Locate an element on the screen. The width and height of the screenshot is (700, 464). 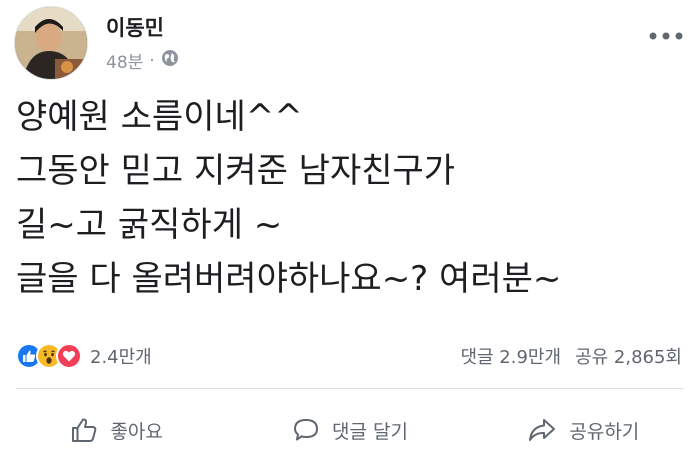
comment-button: 댓글 달기 is located at coordinates (349, 430).